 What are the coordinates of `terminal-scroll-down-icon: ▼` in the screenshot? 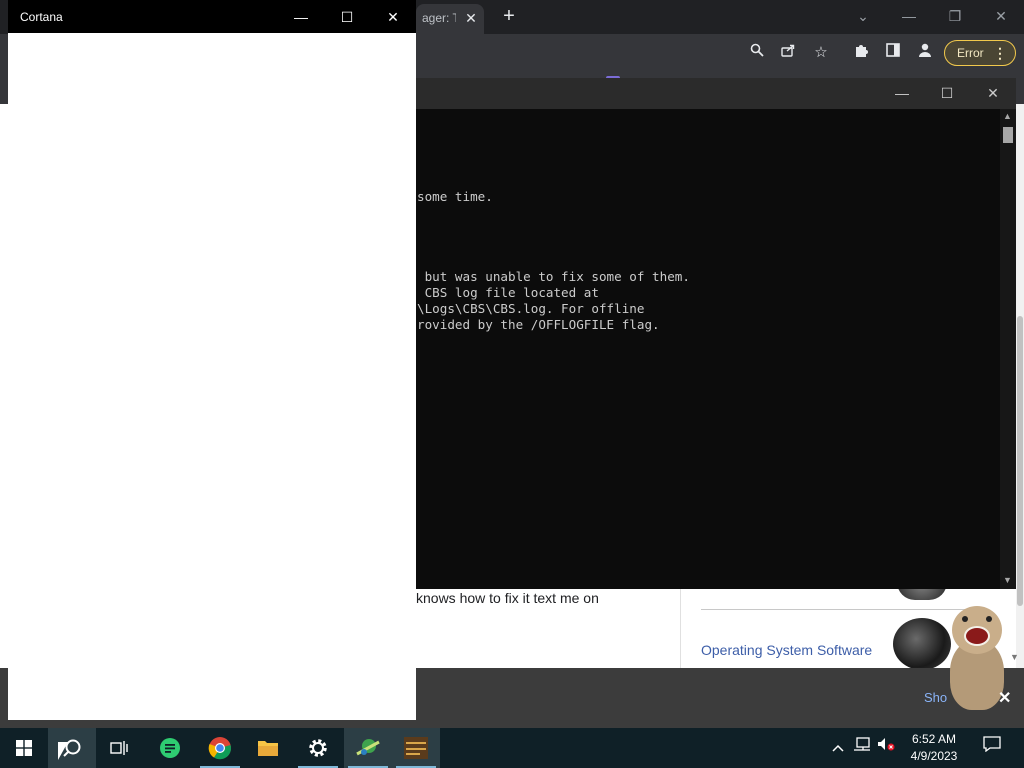 It's located at (1007, 580).